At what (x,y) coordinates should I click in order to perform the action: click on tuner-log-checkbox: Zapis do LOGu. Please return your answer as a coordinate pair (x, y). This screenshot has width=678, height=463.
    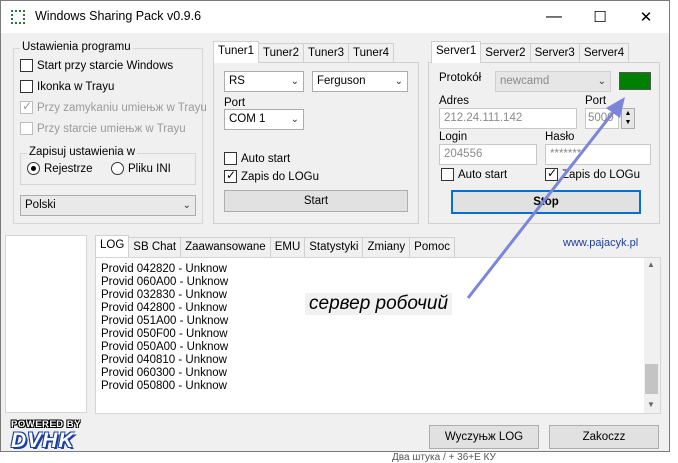
    Looking at the image, I should click on (271, 175).